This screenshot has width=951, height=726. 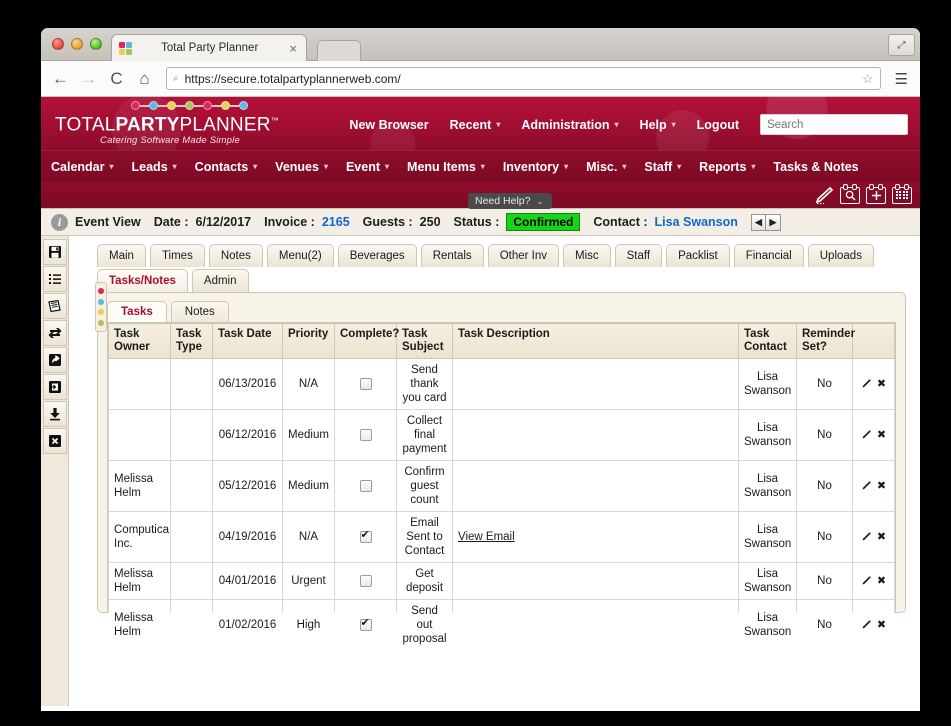 I want to click on back-icon: ←, so click(x=60, y=78).